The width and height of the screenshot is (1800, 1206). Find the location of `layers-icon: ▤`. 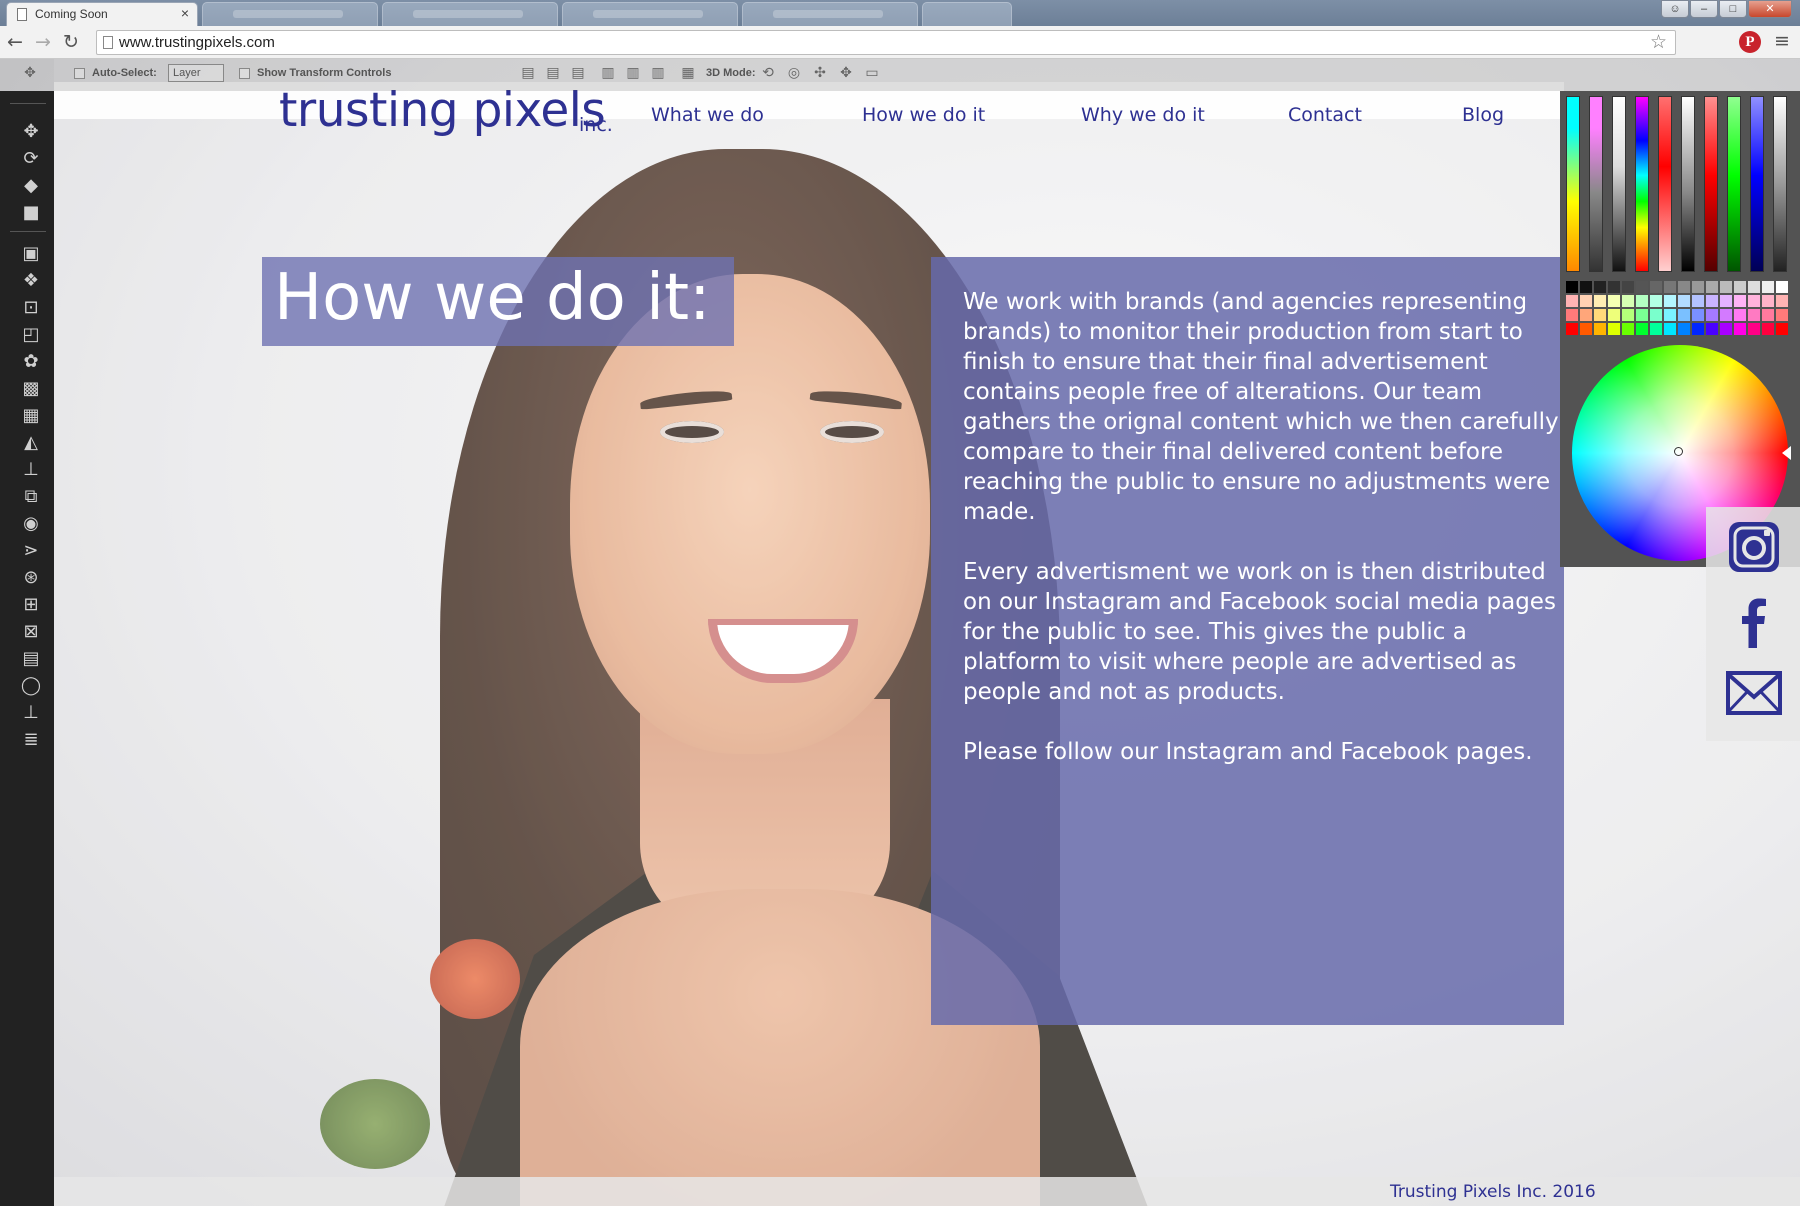

layers-icon: ▤ is located at coordinates (31, 659).